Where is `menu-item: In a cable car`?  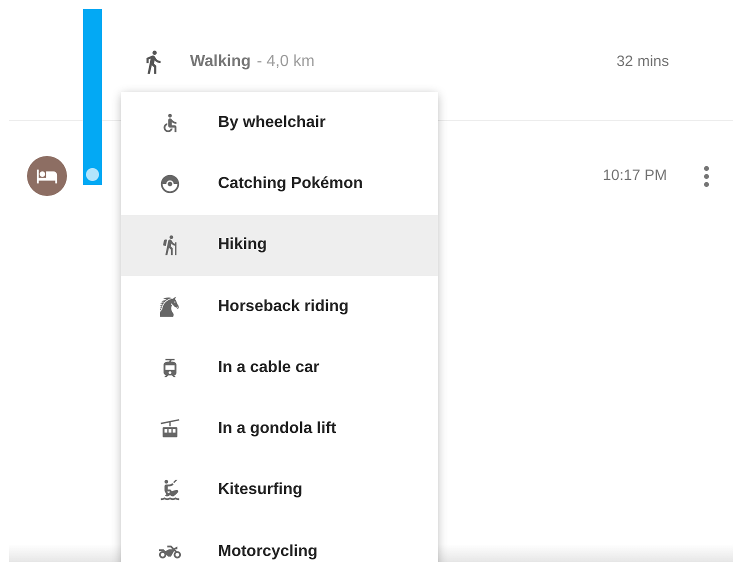 menu-item: In a cable car is located at coordinates (279, 367).